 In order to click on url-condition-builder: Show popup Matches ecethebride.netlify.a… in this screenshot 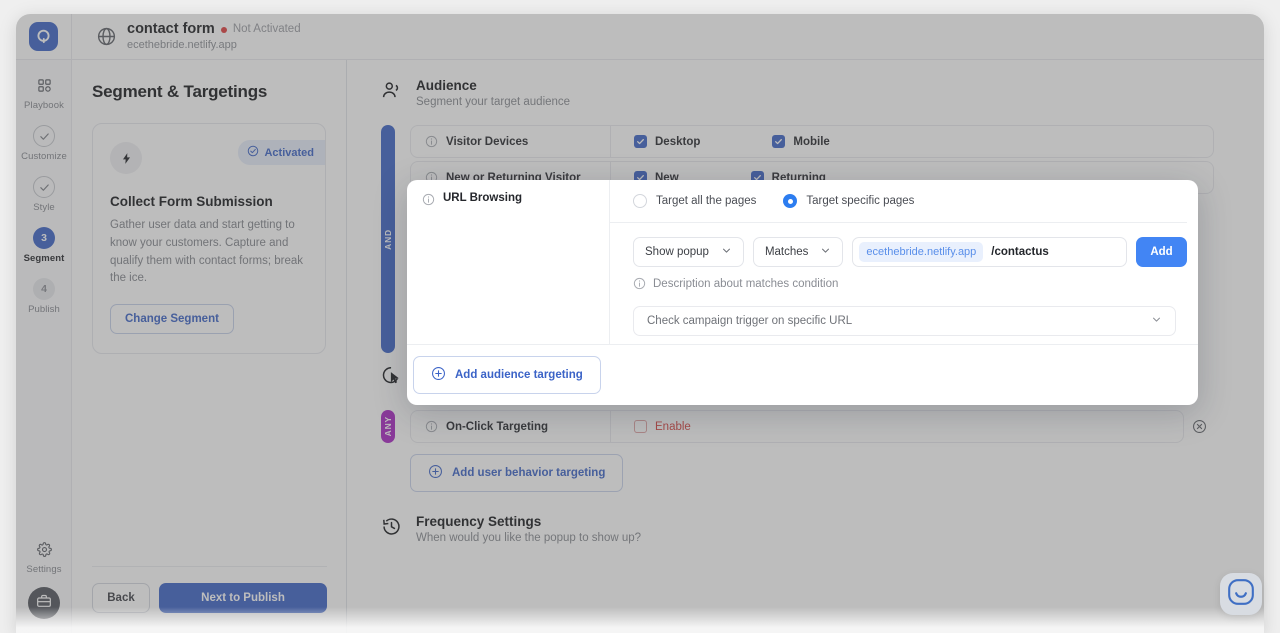, I will do `click(898, 245)`.